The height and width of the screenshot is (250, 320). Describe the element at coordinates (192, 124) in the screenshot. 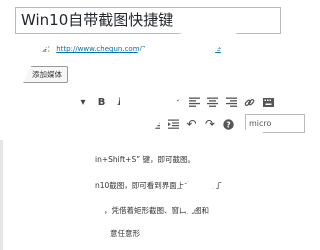

I see `undo-icon: ↶` at that location.